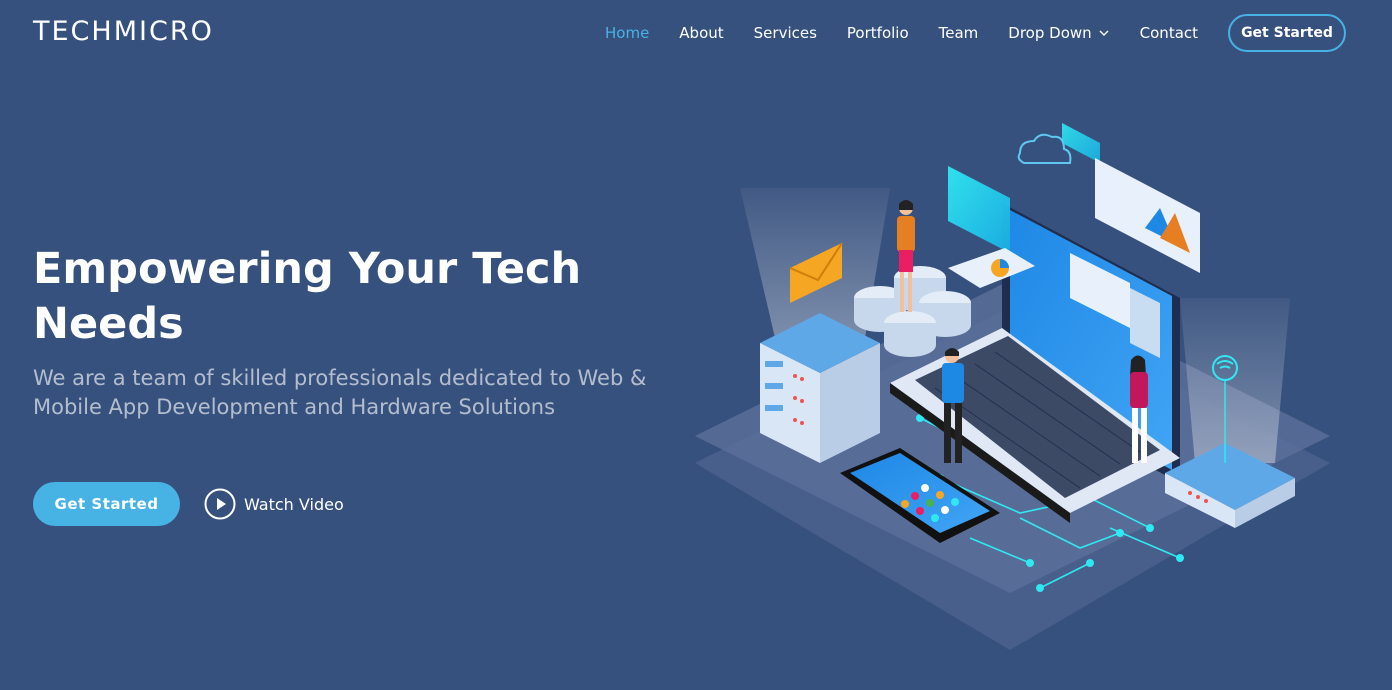 The image size is (1392, 690). I want to click on nav-item-contact: Contact, so click(1169, 33).